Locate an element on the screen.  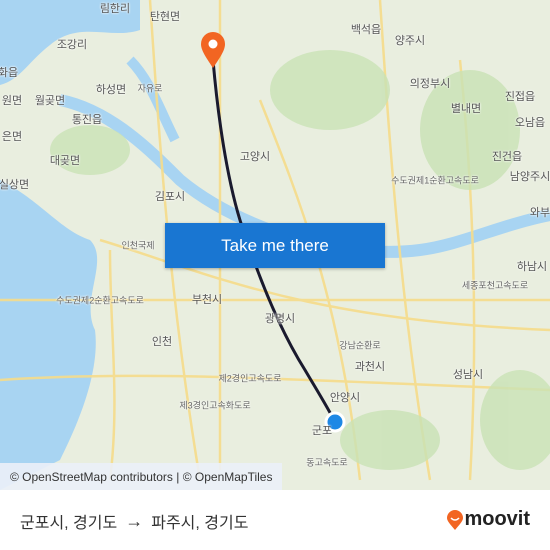
destination-pin is located at coordinates (213, 50).